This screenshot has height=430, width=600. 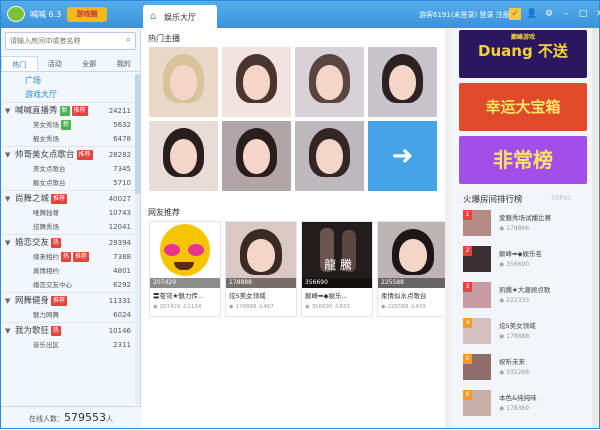 What do you see at coordinates (68, 139) in the screenshot?
I see `sub-room: 靓女秀场 6478` at bounding box center [68, 139].